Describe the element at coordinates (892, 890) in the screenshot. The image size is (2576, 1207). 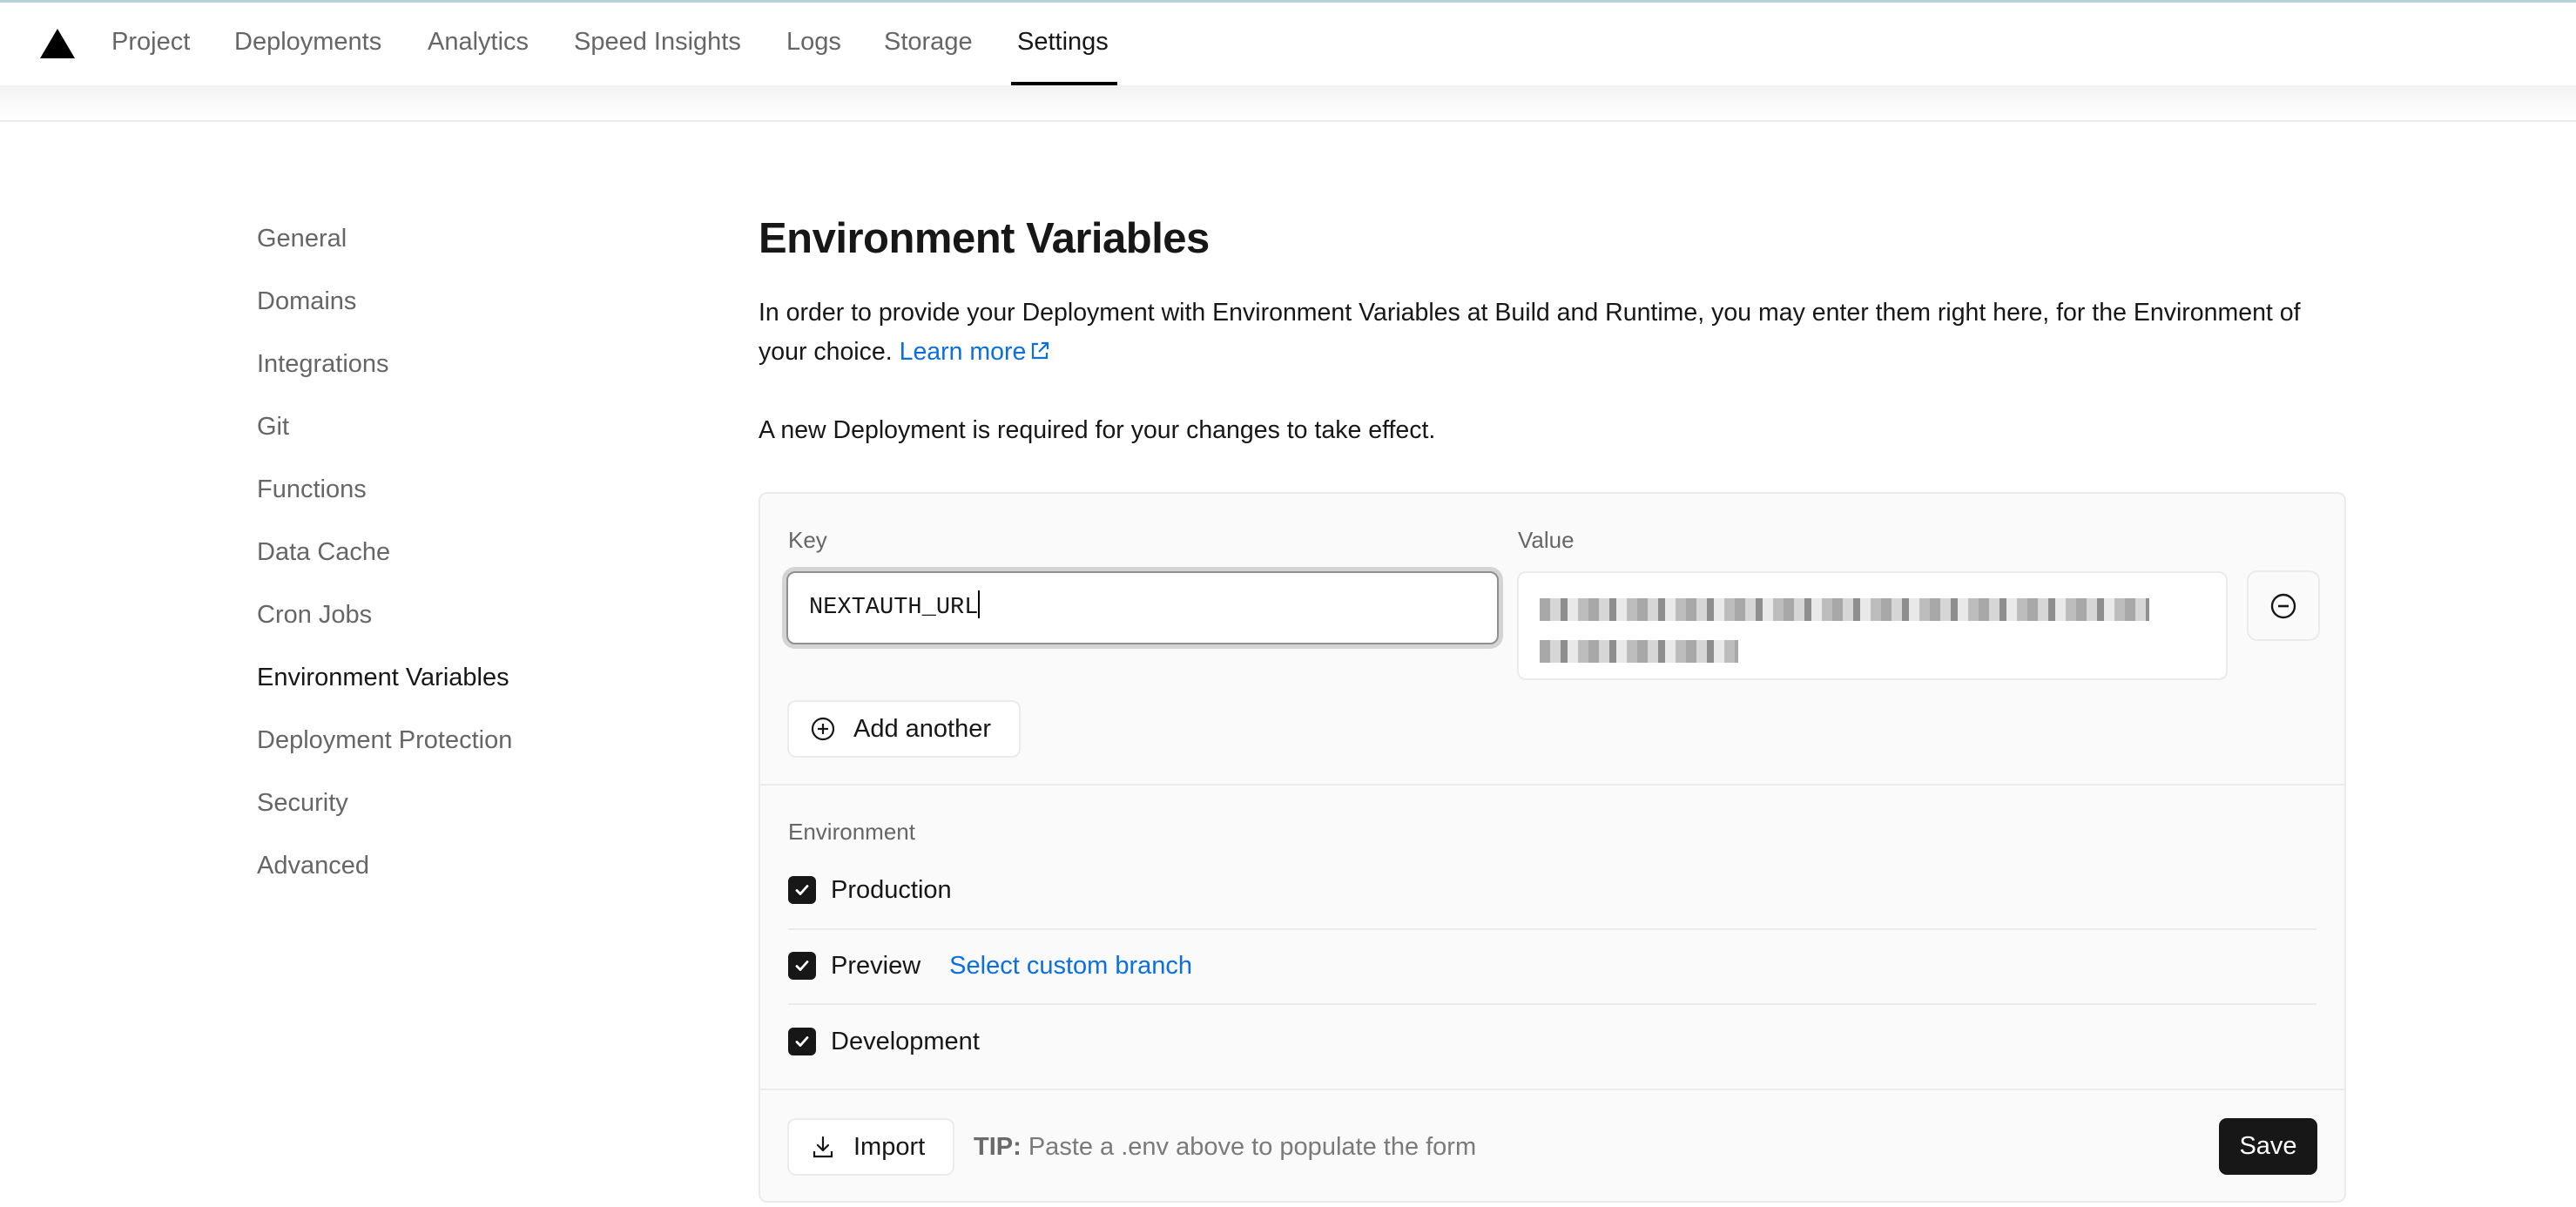
I see `production-label: Production` at that location.